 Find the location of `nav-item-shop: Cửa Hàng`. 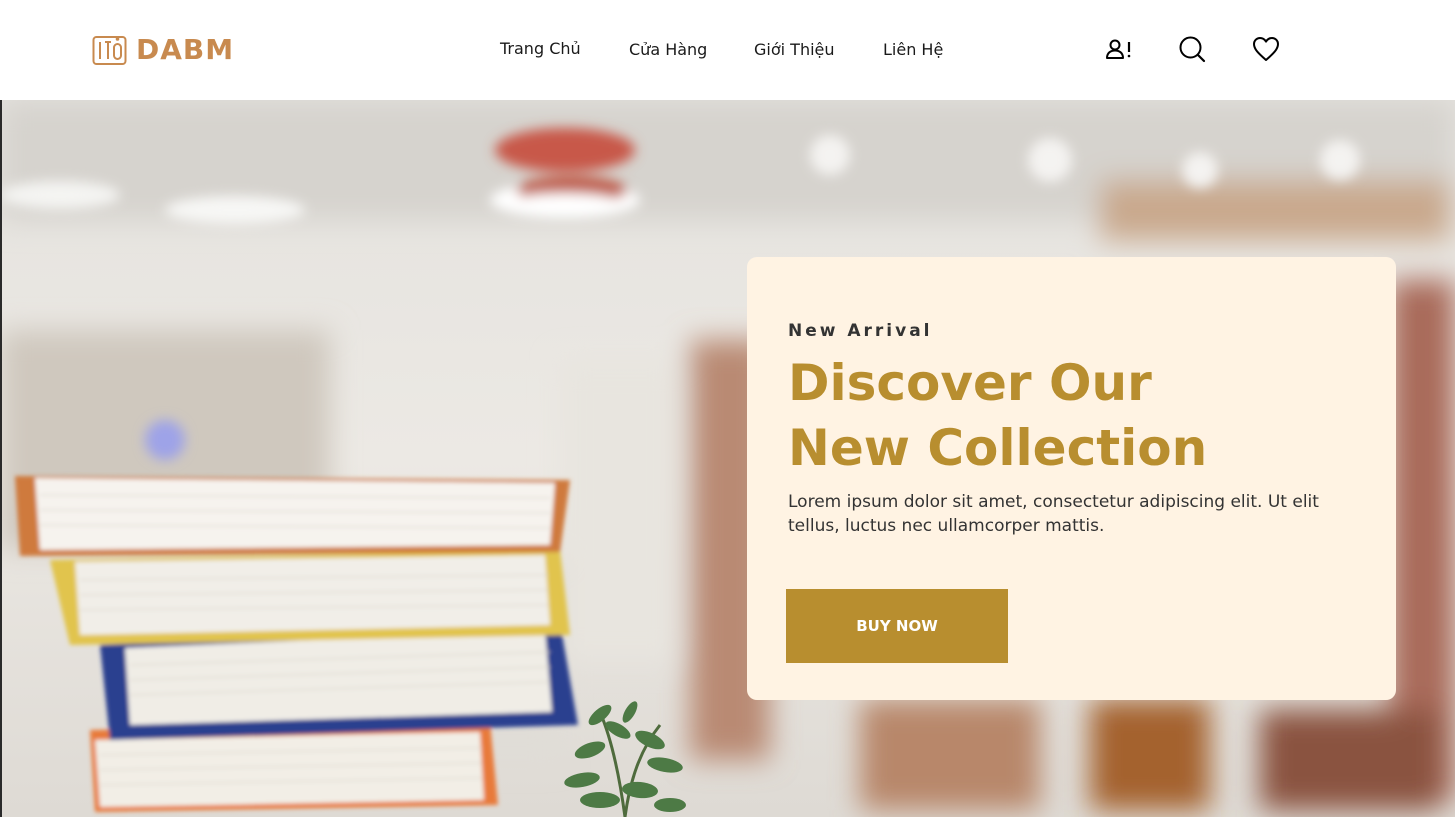

nav-item-shop: Cửa Hàng is located at coordinates (668, 50).